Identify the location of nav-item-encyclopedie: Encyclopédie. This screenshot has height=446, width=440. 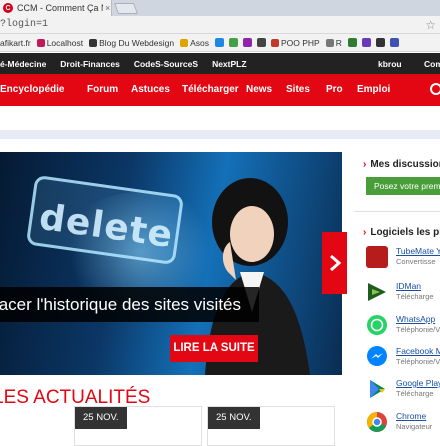
(32, 89).